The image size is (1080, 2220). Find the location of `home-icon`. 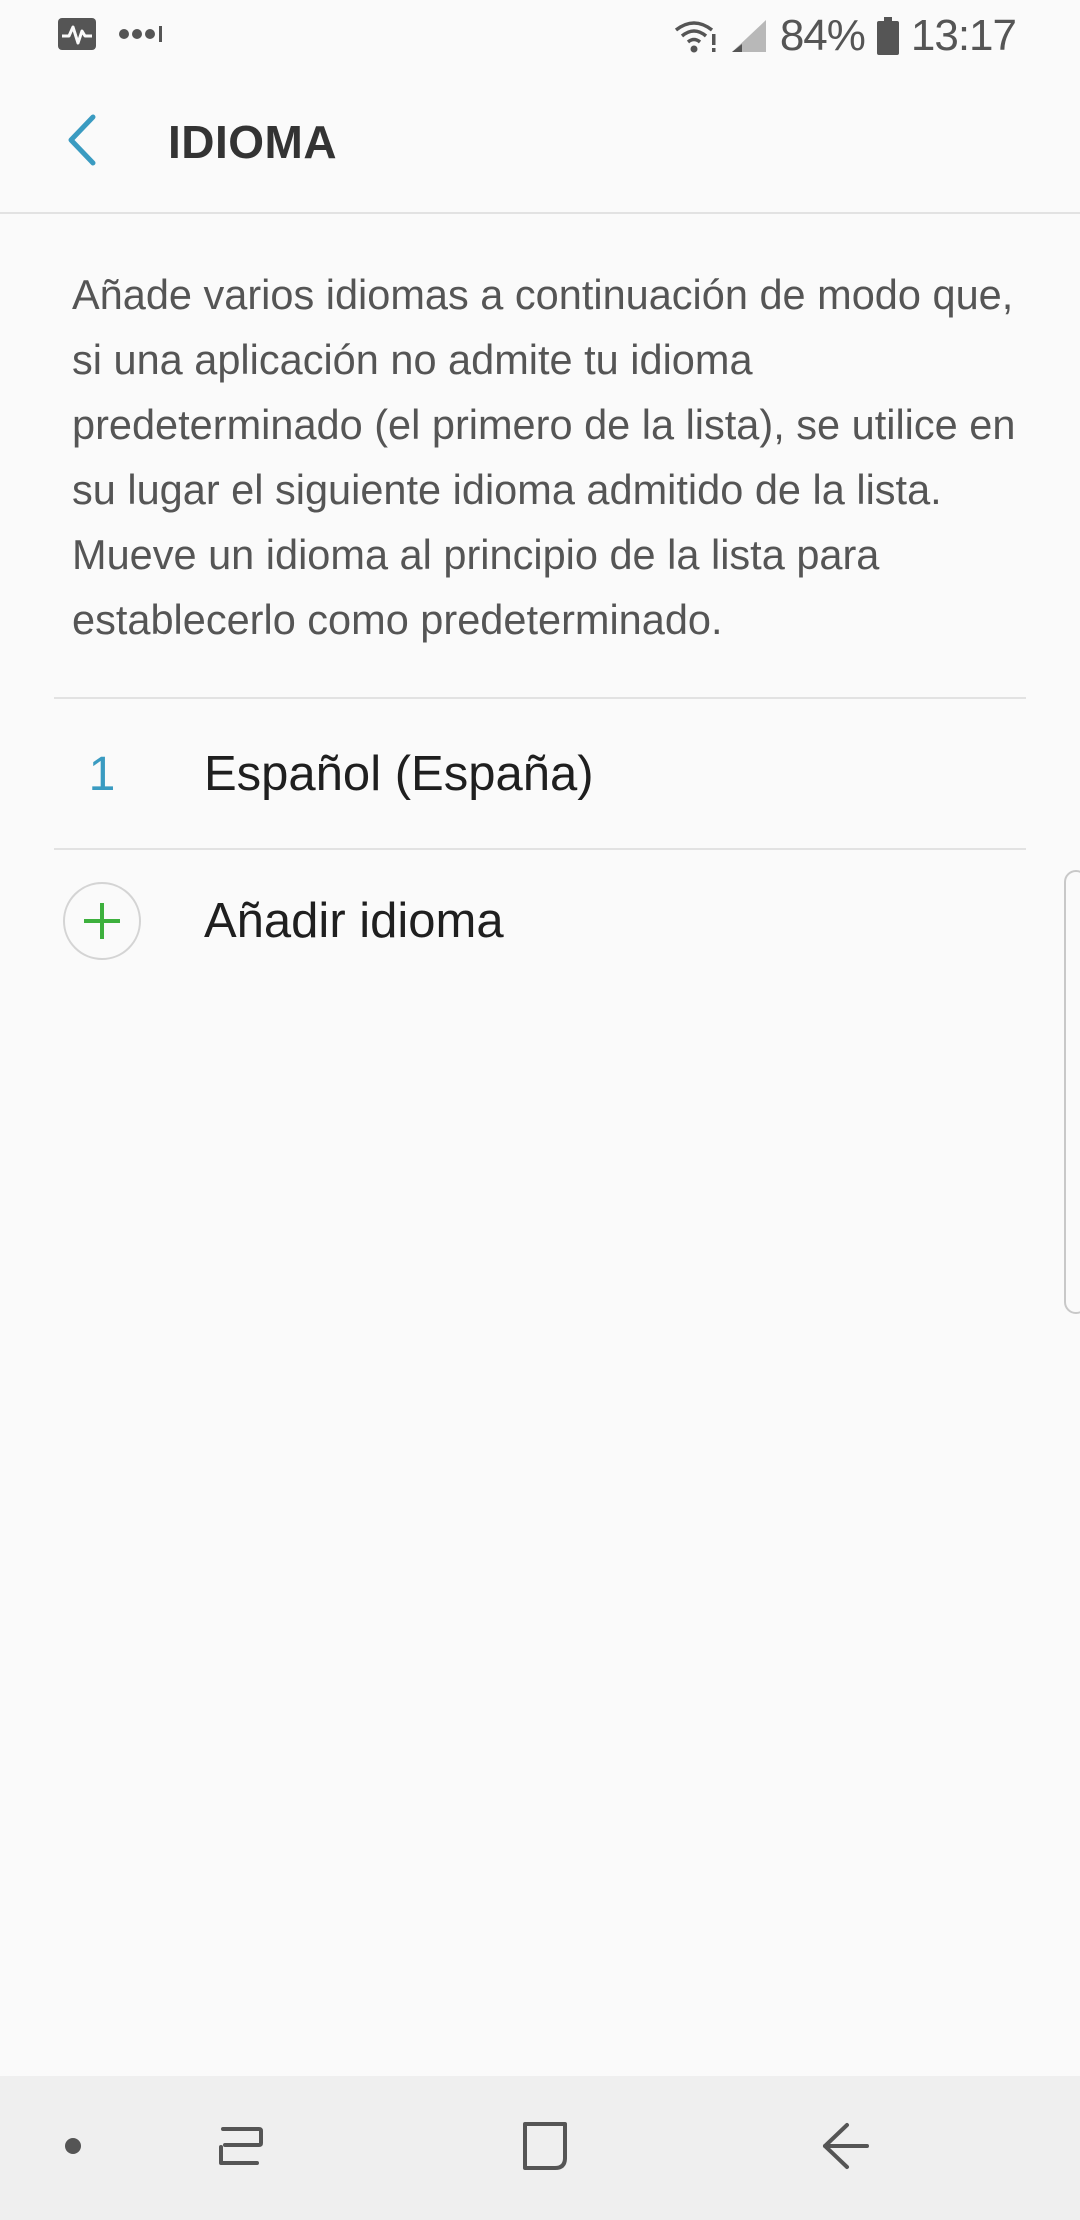

home-icon is located at coordinates (544, 2148).